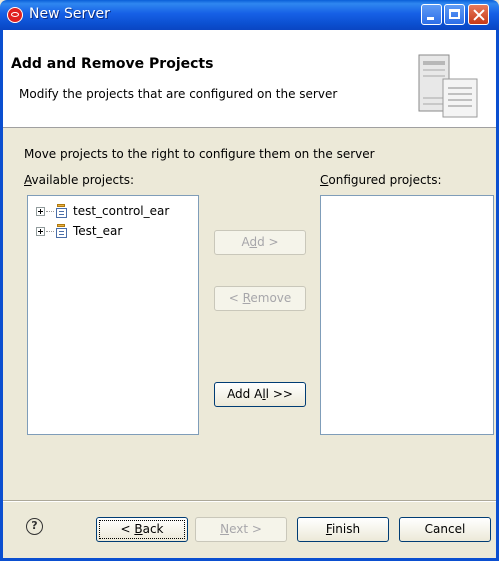 The width and height of the screenshot is (499, 561). What do you see at coordinates (112, 64) in the screenshot?
I see `page-title: Add and Remove Projects` at bounding box center [112, 64].